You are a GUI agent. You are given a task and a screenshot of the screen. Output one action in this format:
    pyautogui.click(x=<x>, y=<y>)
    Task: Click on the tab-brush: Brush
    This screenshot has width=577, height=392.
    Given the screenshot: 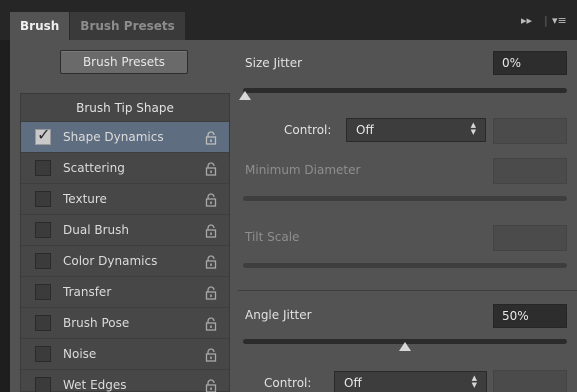 What is the action you would take?
    pyautogui.click(x=40, y=26)
    